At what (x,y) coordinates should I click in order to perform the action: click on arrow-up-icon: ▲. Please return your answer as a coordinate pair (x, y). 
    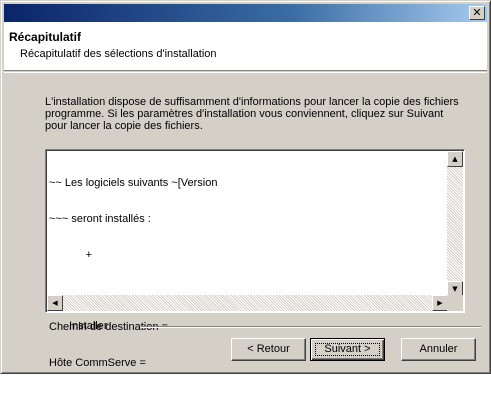
    Looking at the image, I should click on (455, 159).